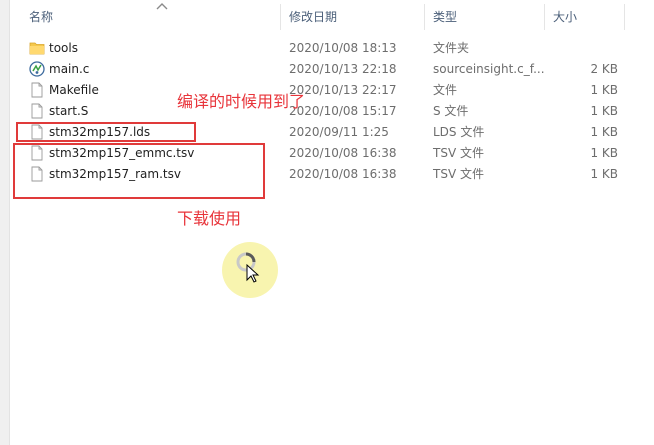 The width and height of the screenshot is (654, 445). I want to click on file-name: tools, so click(63, 48).